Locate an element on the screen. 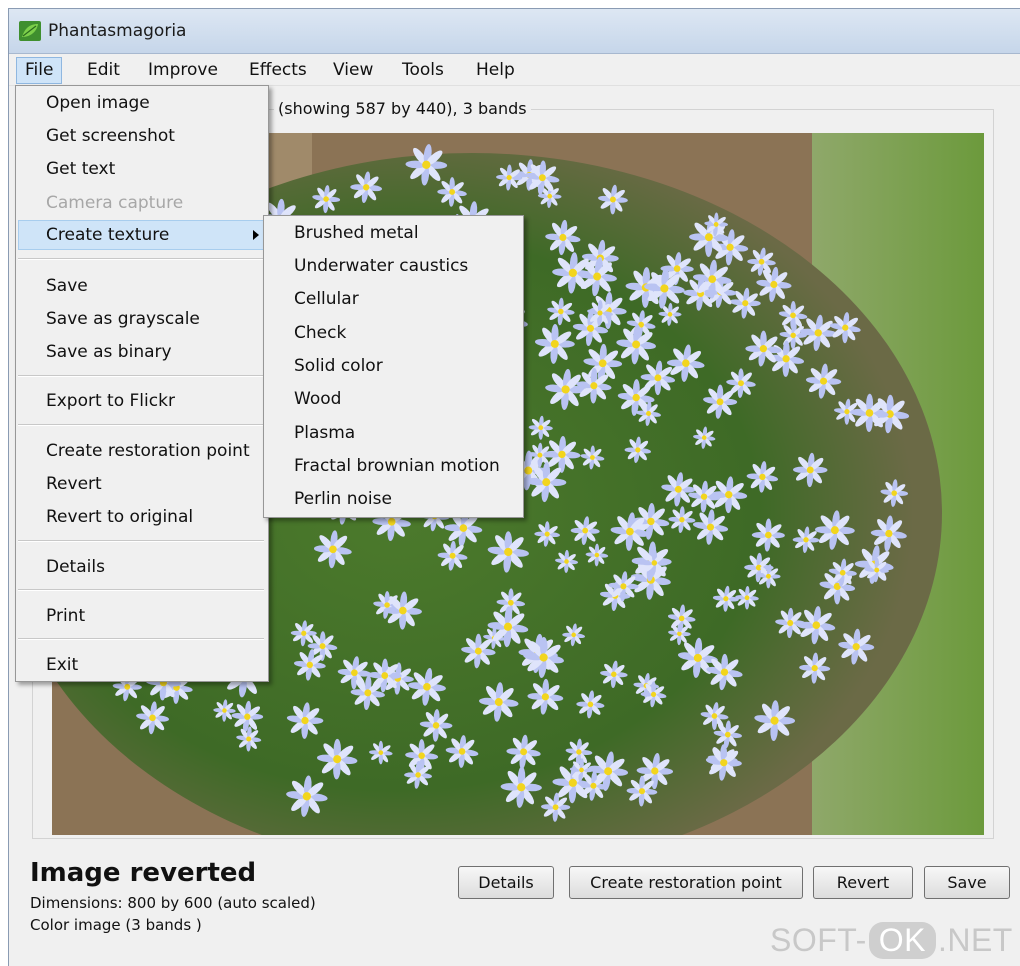  status-title: Image reverted is located at coordinates (143, 873).